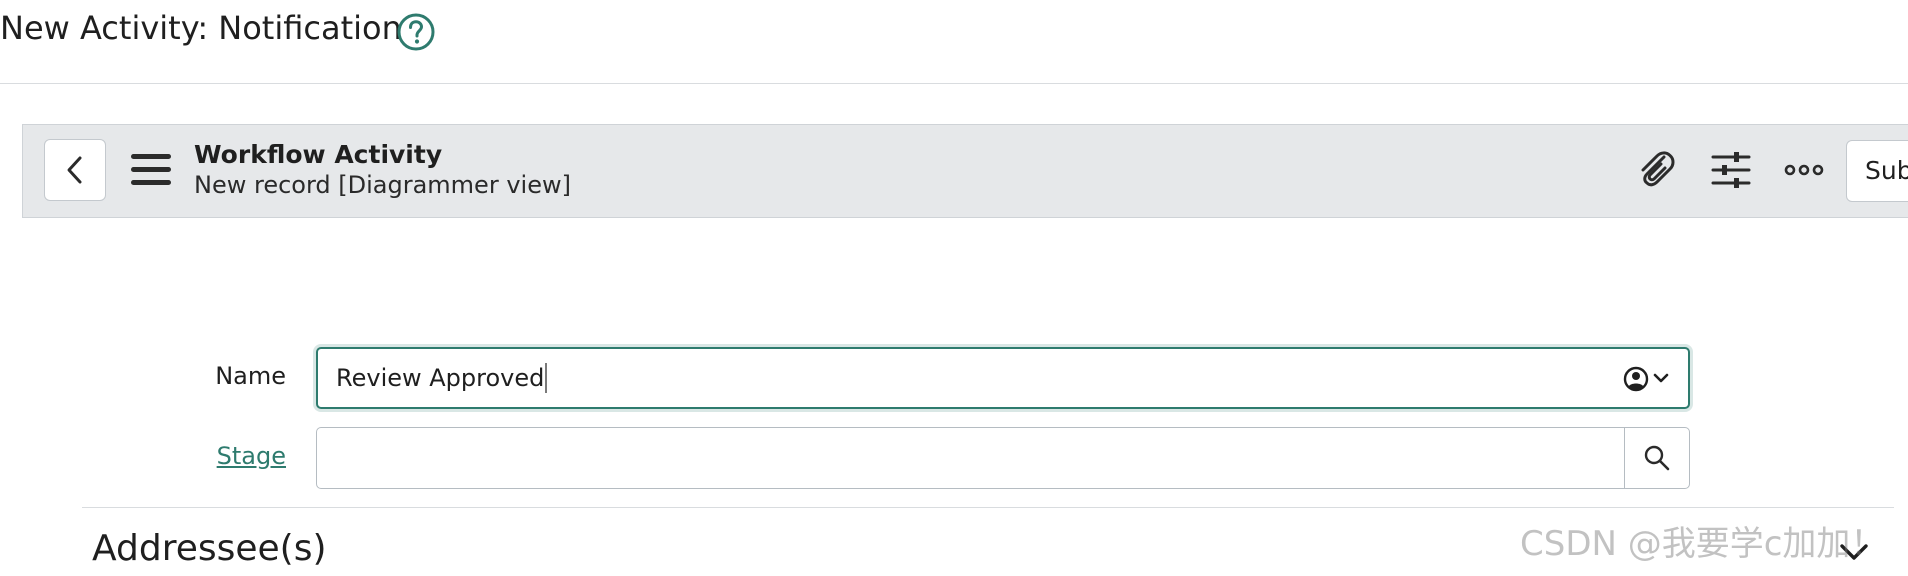 The width and height of the screenshot is (1908, 576). I want to click on page-title: New Activity: Notification, so click(201, 28).